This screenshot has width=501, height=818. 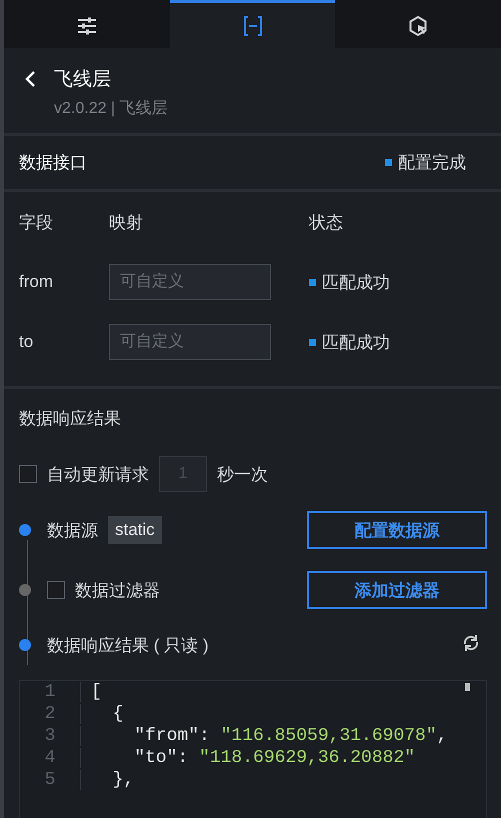 What do you see at coordinates (50, 780) in the screenshot?
I see `line-number: 5` at bounding box center [50, 780].